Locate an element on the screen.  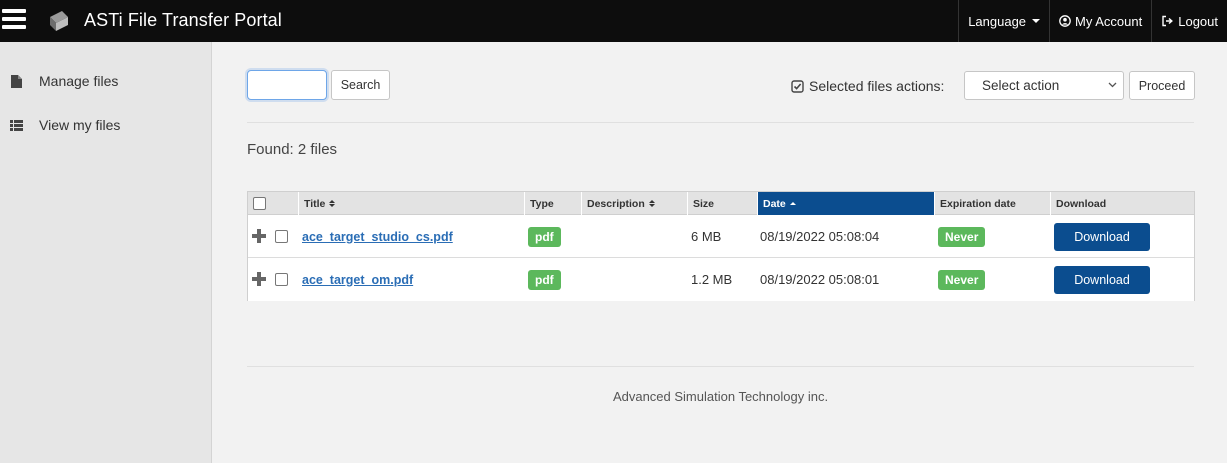
file-title-cell: ace_target_studio_cs.pdf is located at coordinates (377, 236).